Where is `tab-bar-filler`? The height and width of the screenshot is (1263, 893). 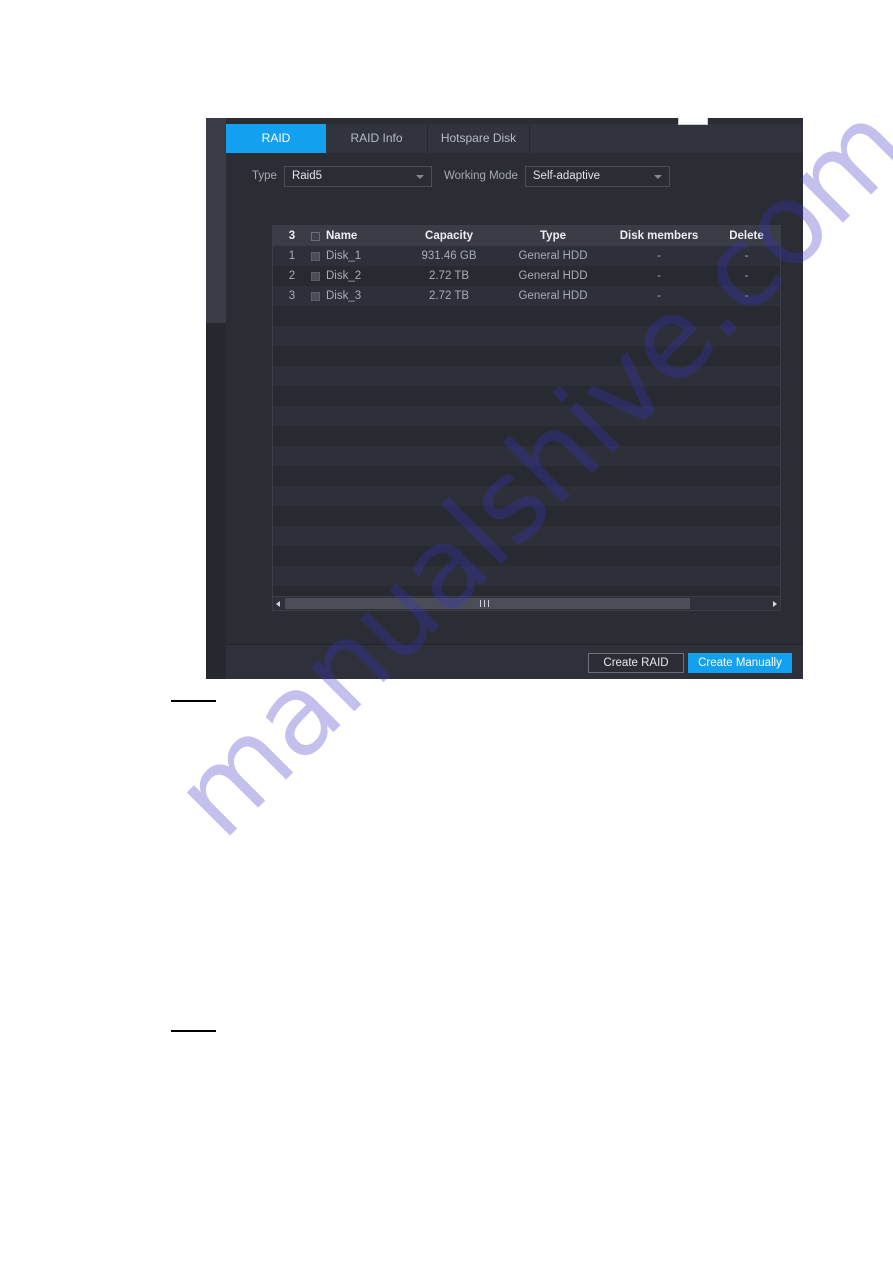 tab-bar-filler is located at coordinates (666, 138).